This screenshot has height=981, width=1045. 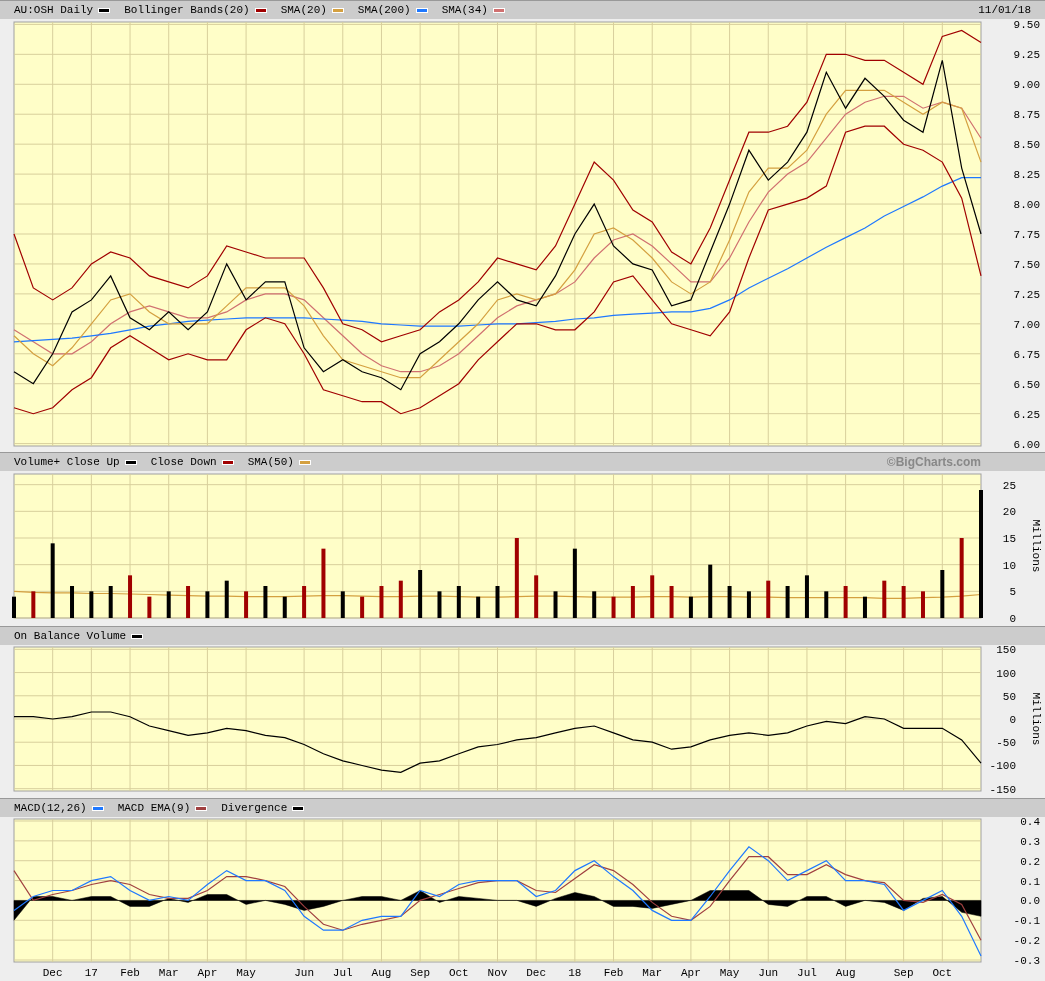 I want to click on legend-label: AU:OSH Daily, so click(x=54, y=10).